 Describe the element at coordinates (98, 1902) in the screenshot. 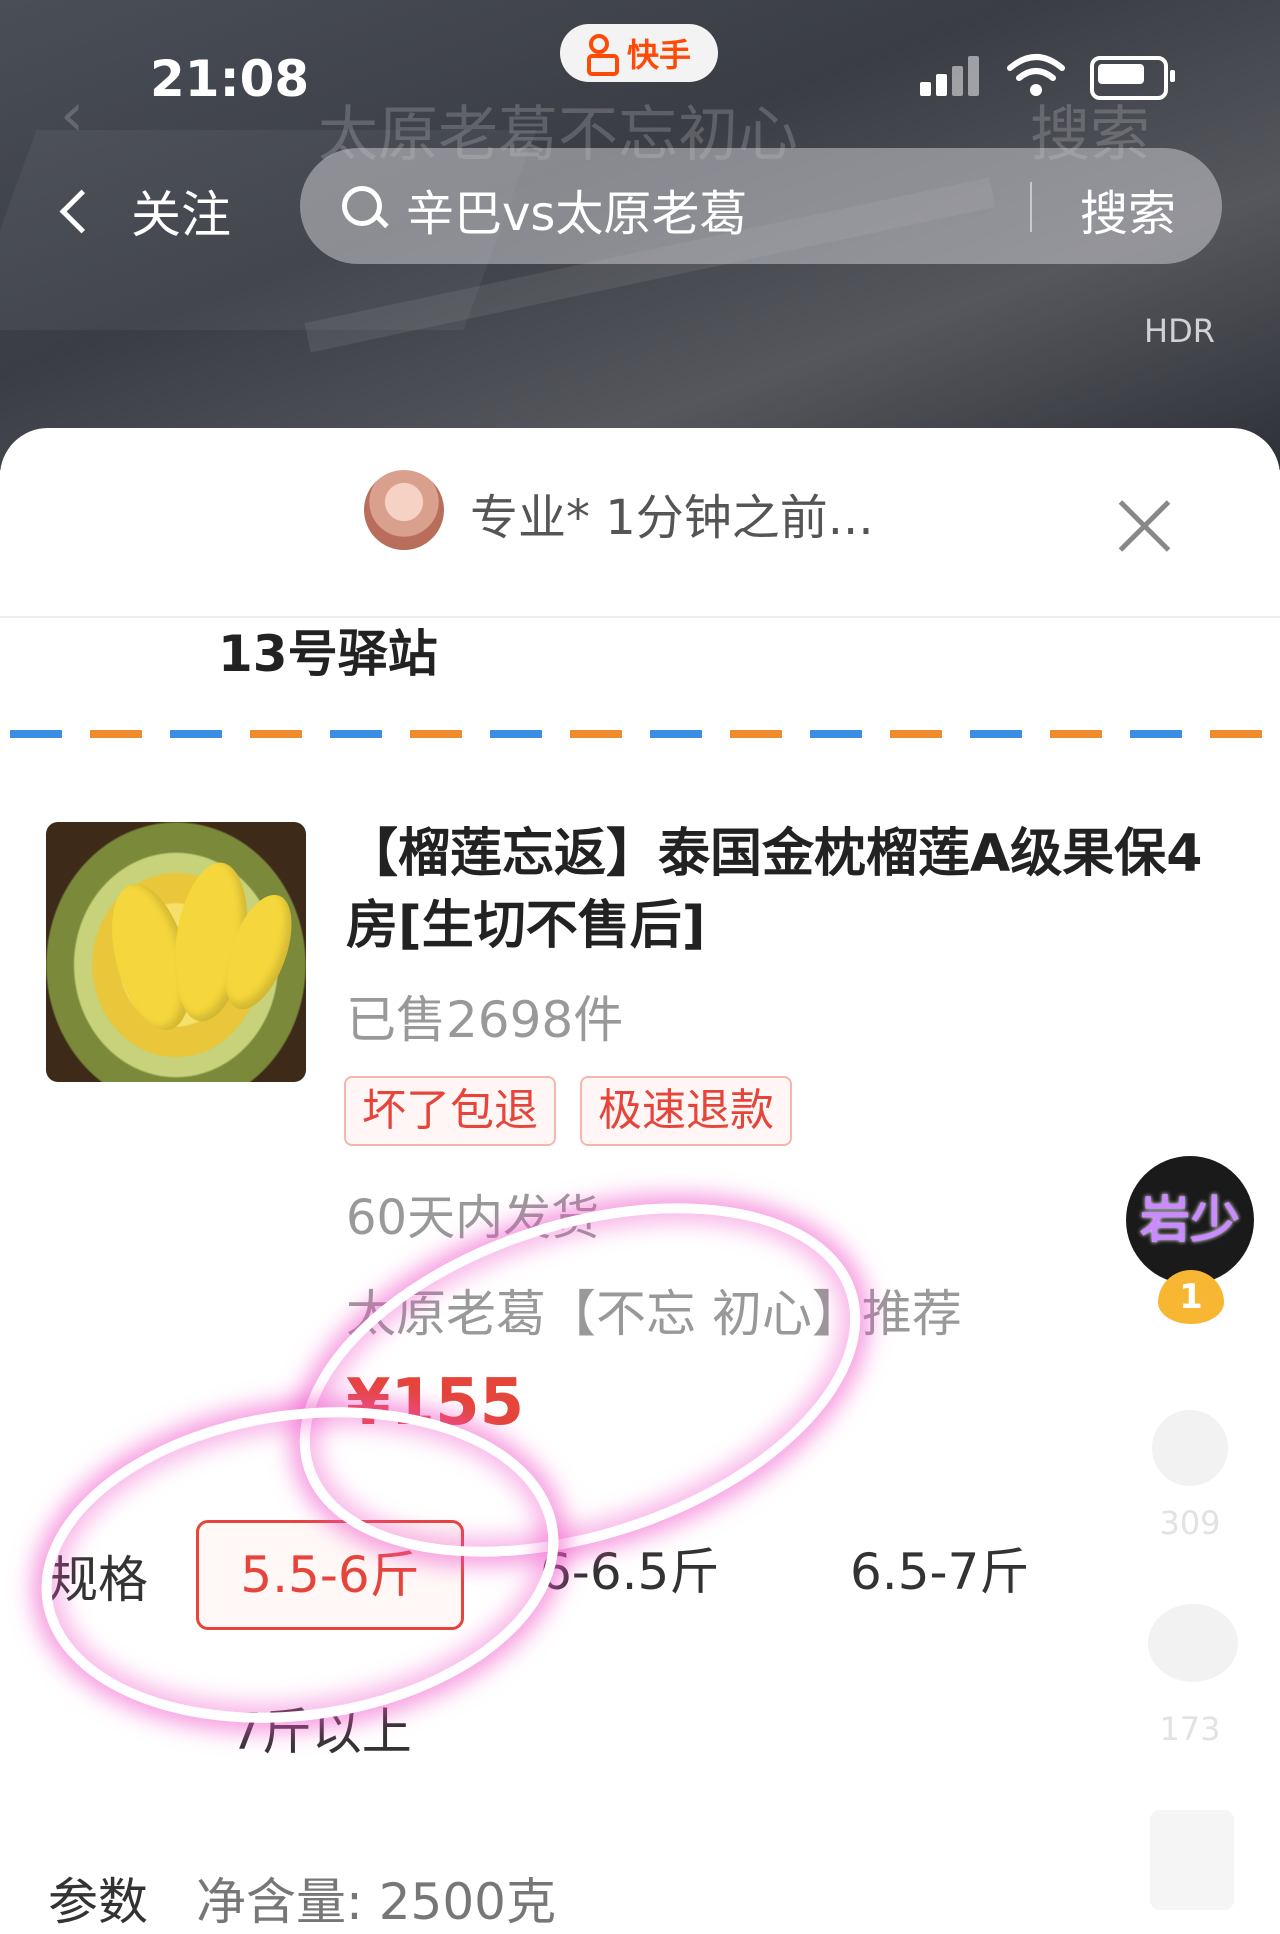

I see `params-label: 参数` at that location.